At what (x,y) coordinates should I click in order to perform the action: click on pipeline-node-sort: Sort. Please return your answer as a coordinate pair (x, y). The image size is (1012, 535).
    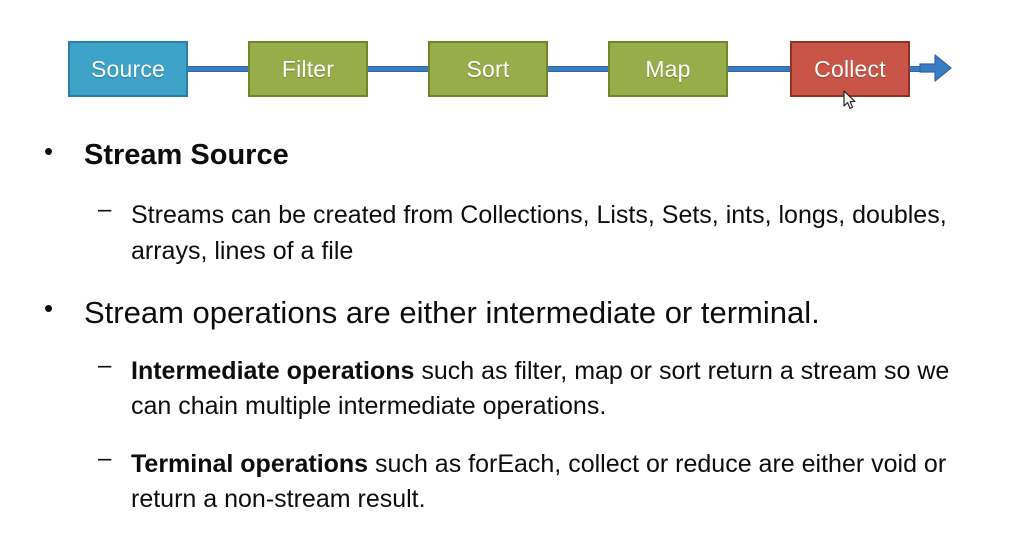
    Looking at the image, I should click on (488, 69).